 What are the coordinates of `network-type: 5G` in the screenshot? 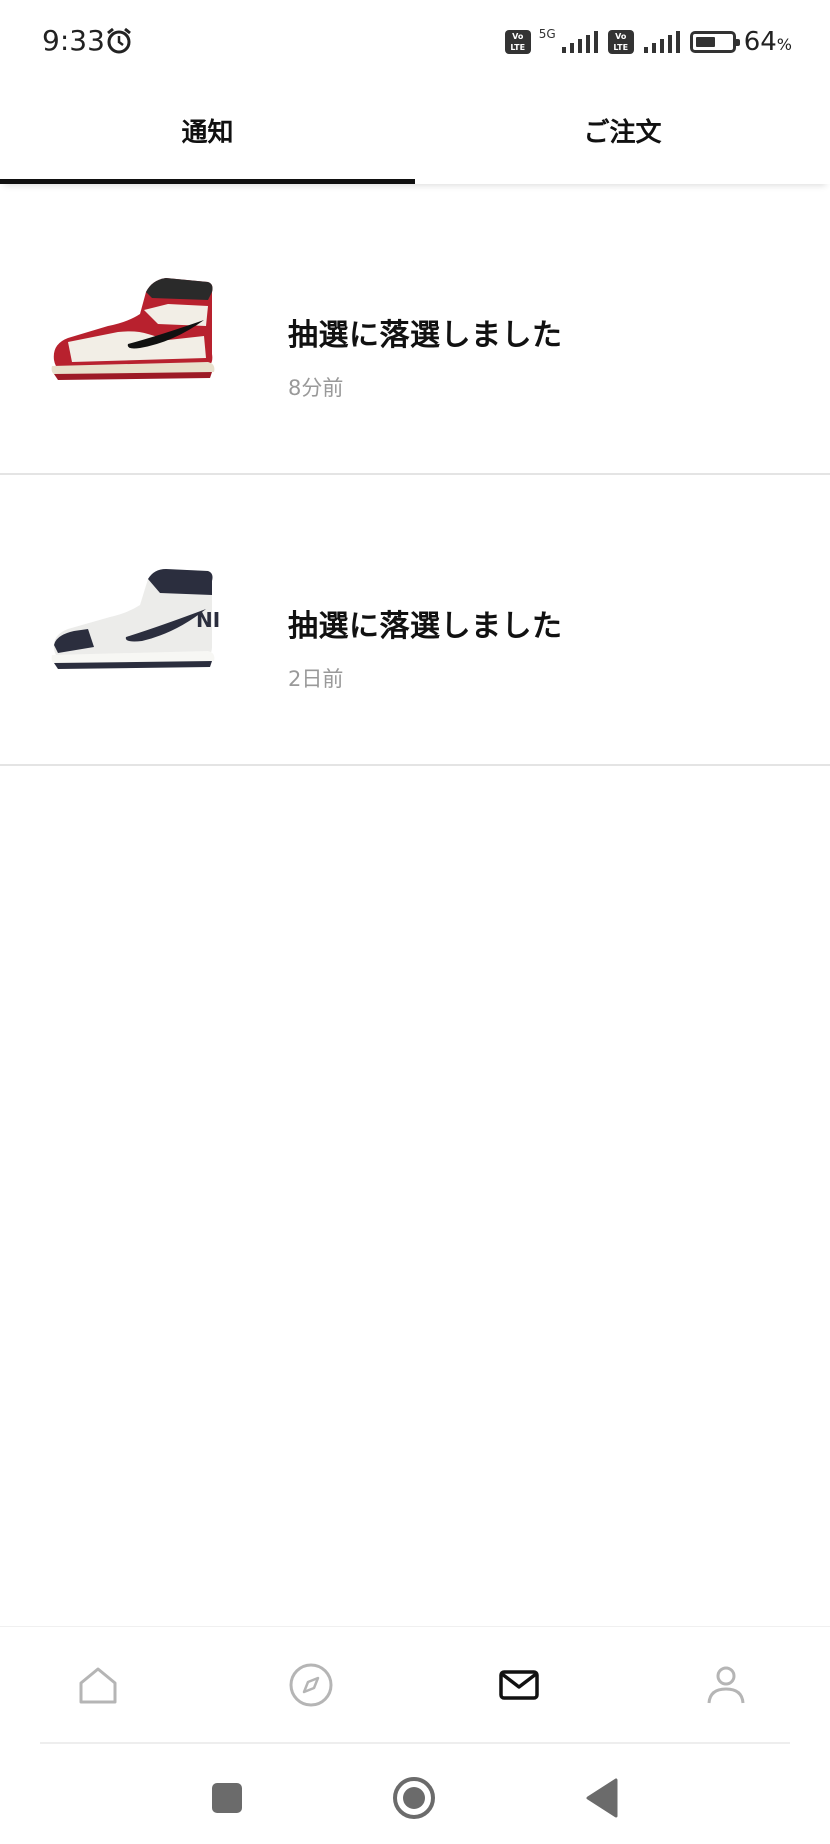 It's located at (547, 34).